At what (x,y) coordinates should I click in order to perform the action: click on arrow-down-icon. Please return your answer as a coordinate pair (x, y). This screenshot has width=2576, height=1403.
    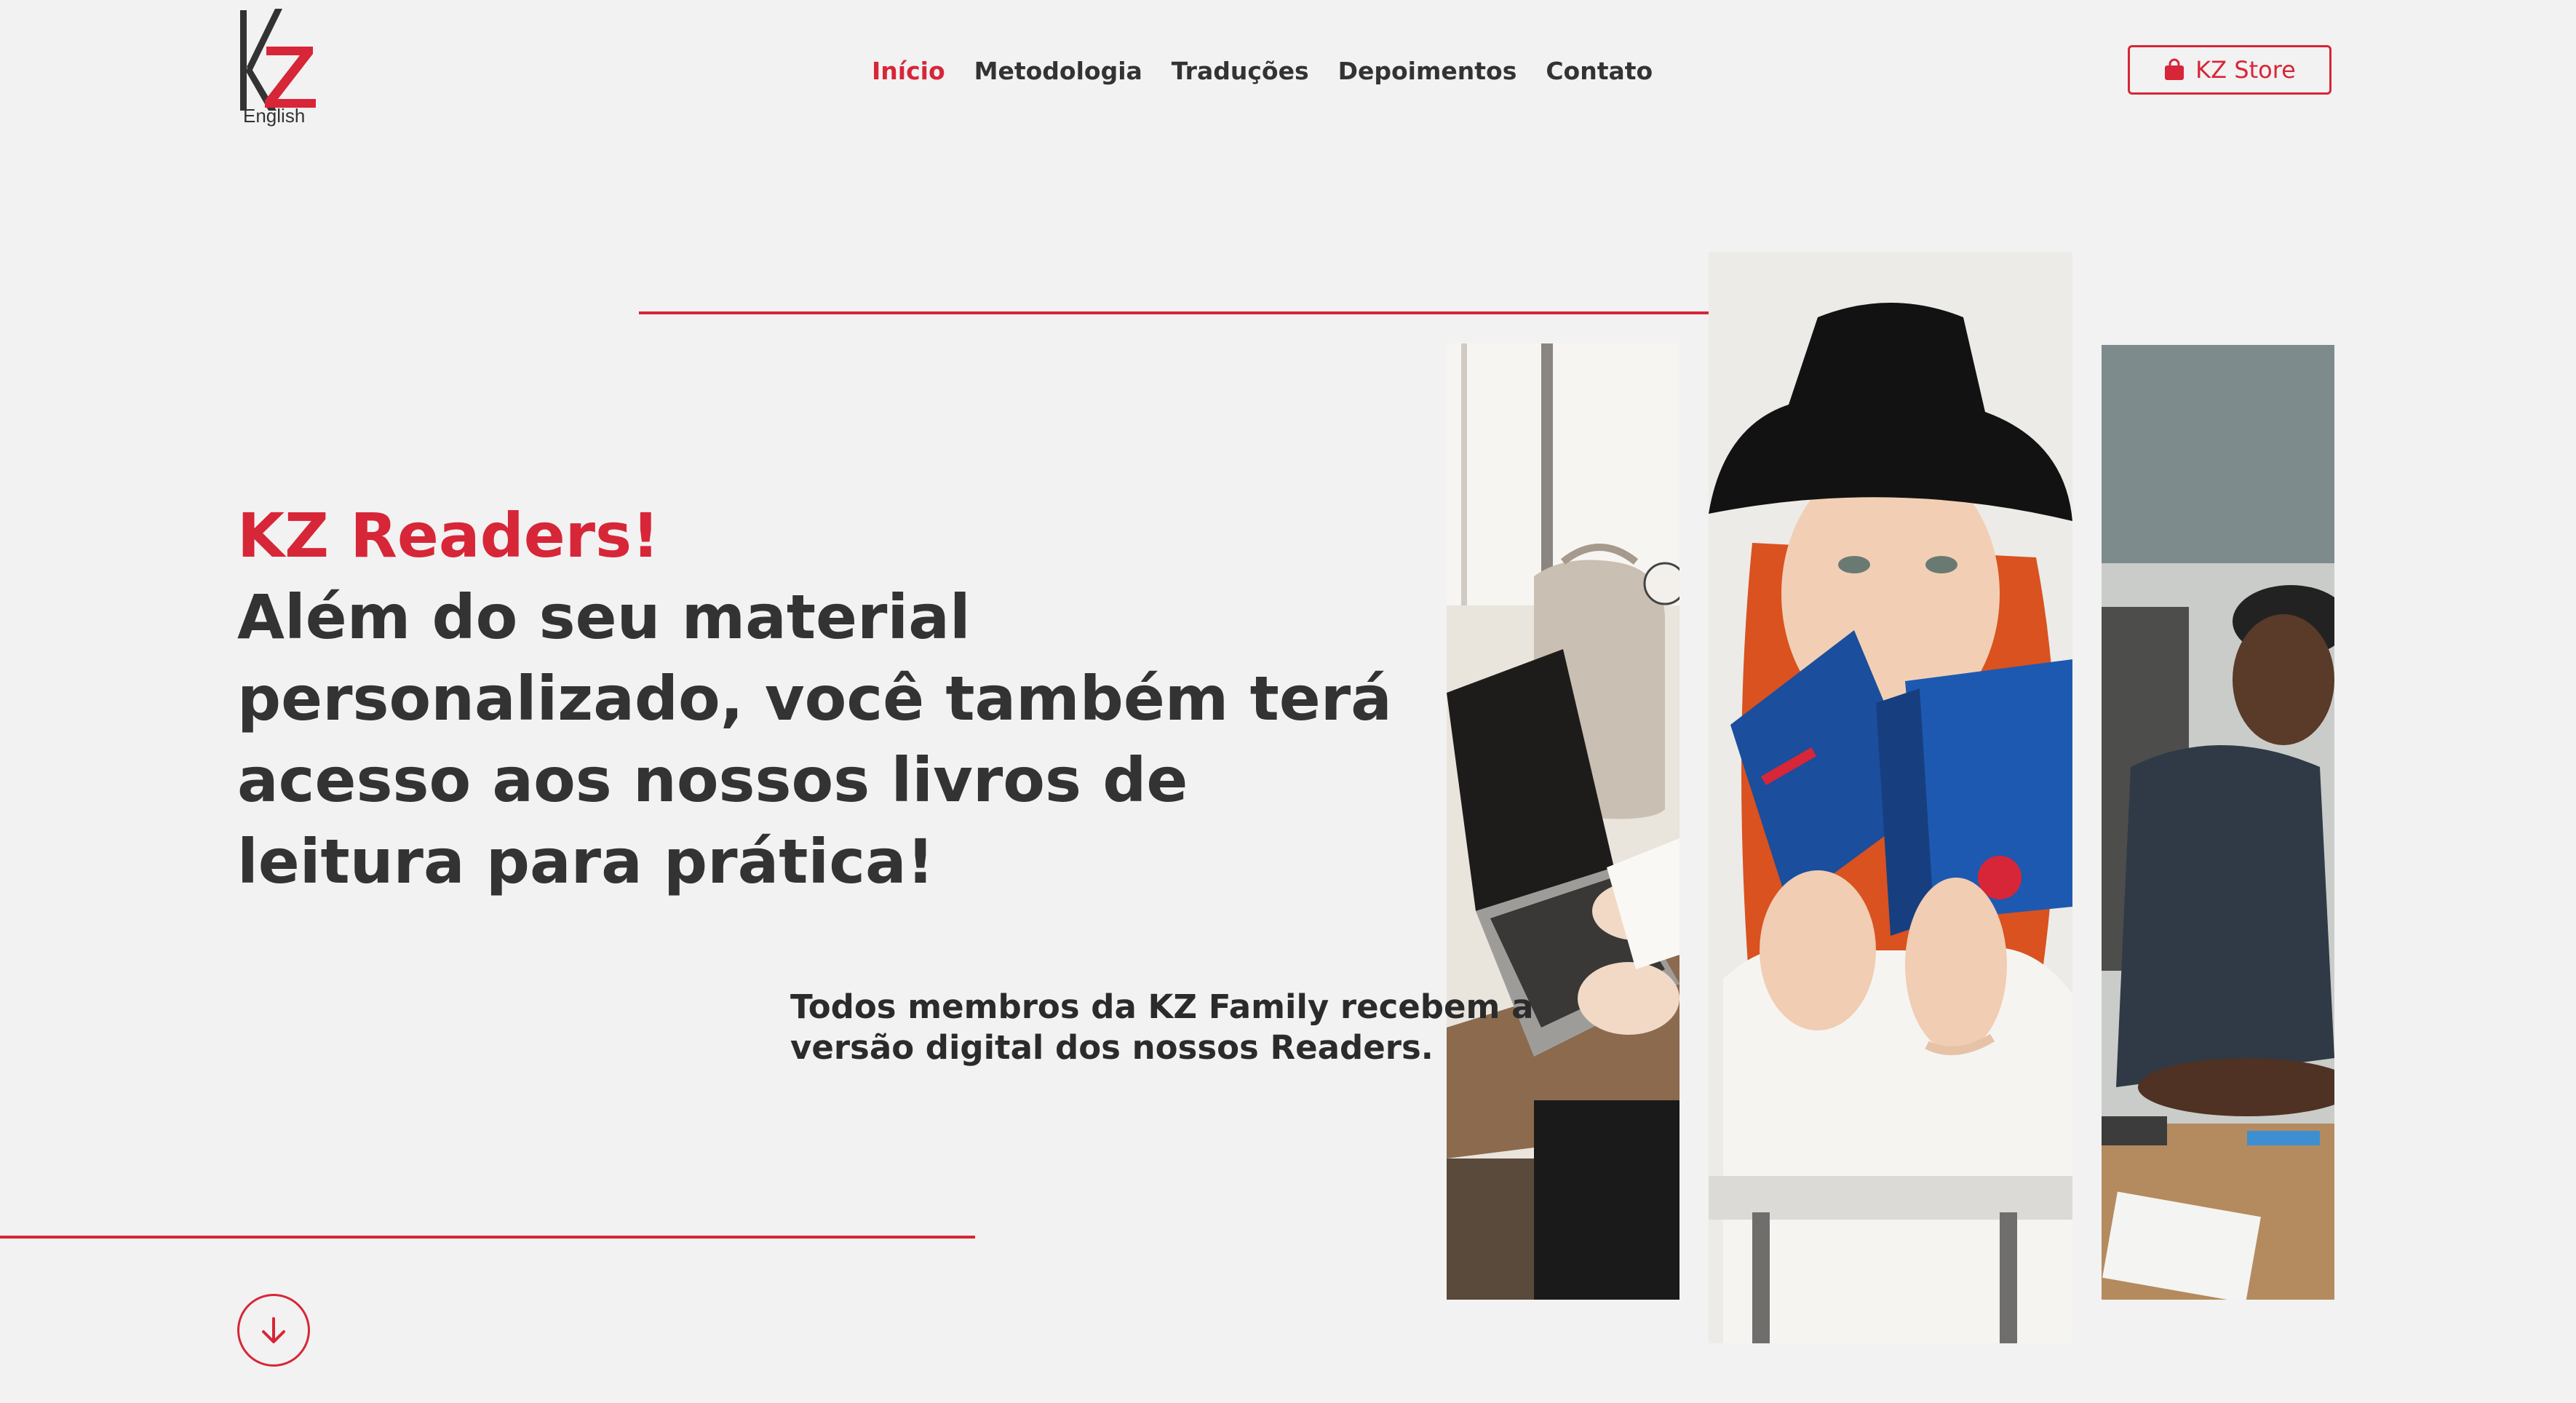
    Looking at the image, I should click on (273, 1330).